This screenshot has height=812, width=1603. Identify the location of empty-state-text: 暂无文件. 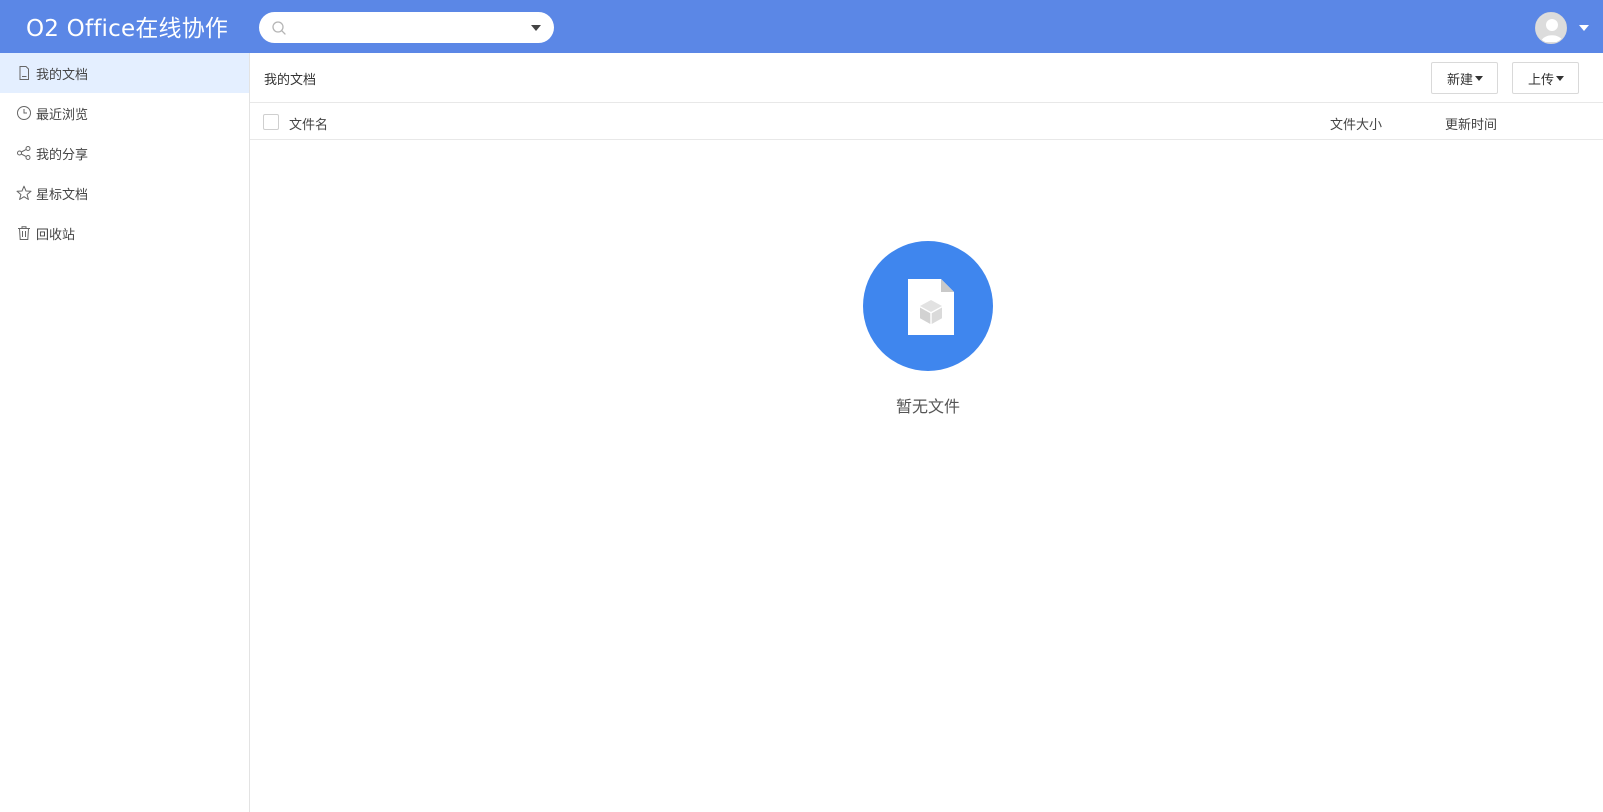
(927, 406).